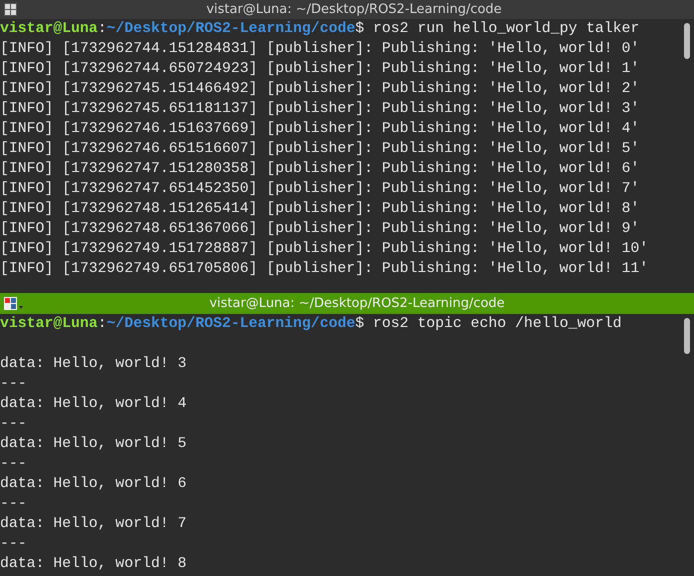 Image resolution: width=694 pixels, height=576 pixels. Describe the element at coordinates (93, 484) in the screenshot. I see `output-line: data: Hello, world! 6` at that location.